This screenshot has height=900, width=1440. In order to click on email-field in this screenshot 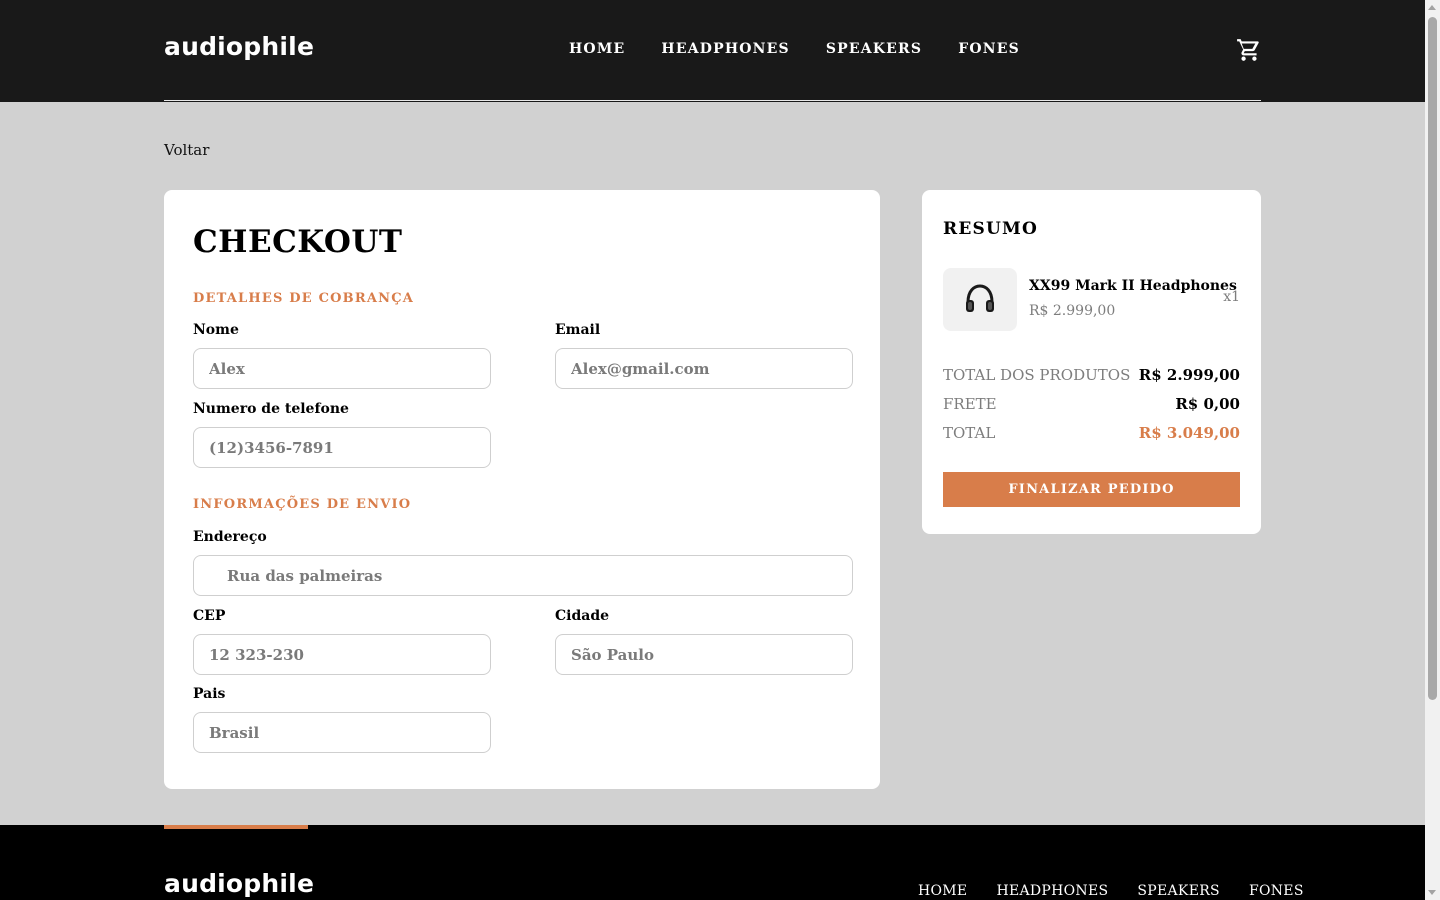, I will do `click(704, 368)`.